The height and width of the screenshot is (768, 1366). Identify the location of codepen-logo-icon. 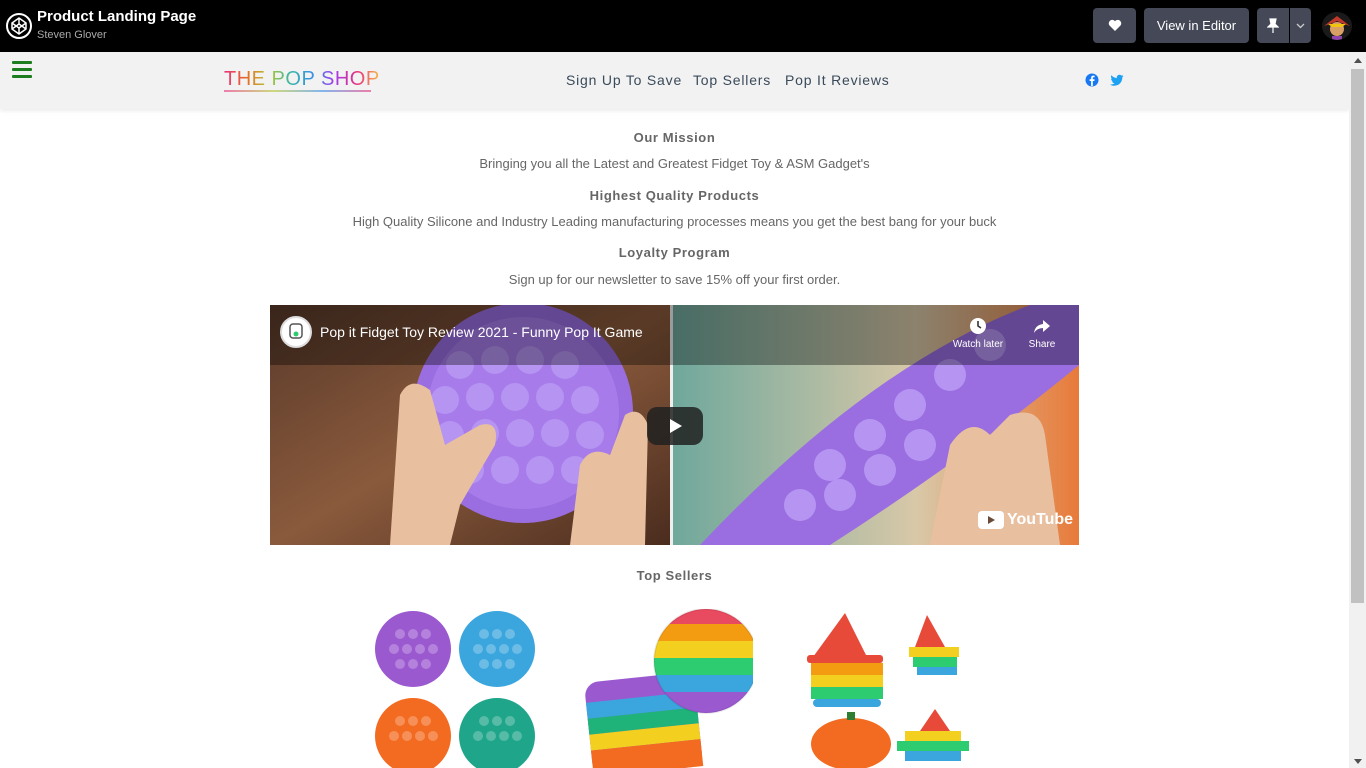
(19, 26).